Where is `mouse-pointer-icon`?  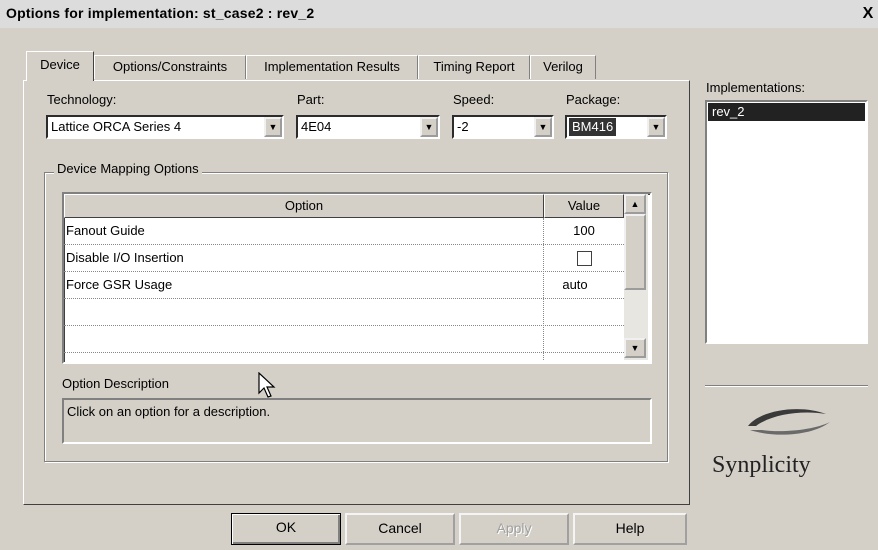 mouse-pointer-icon is located at coordinates (267, 385).